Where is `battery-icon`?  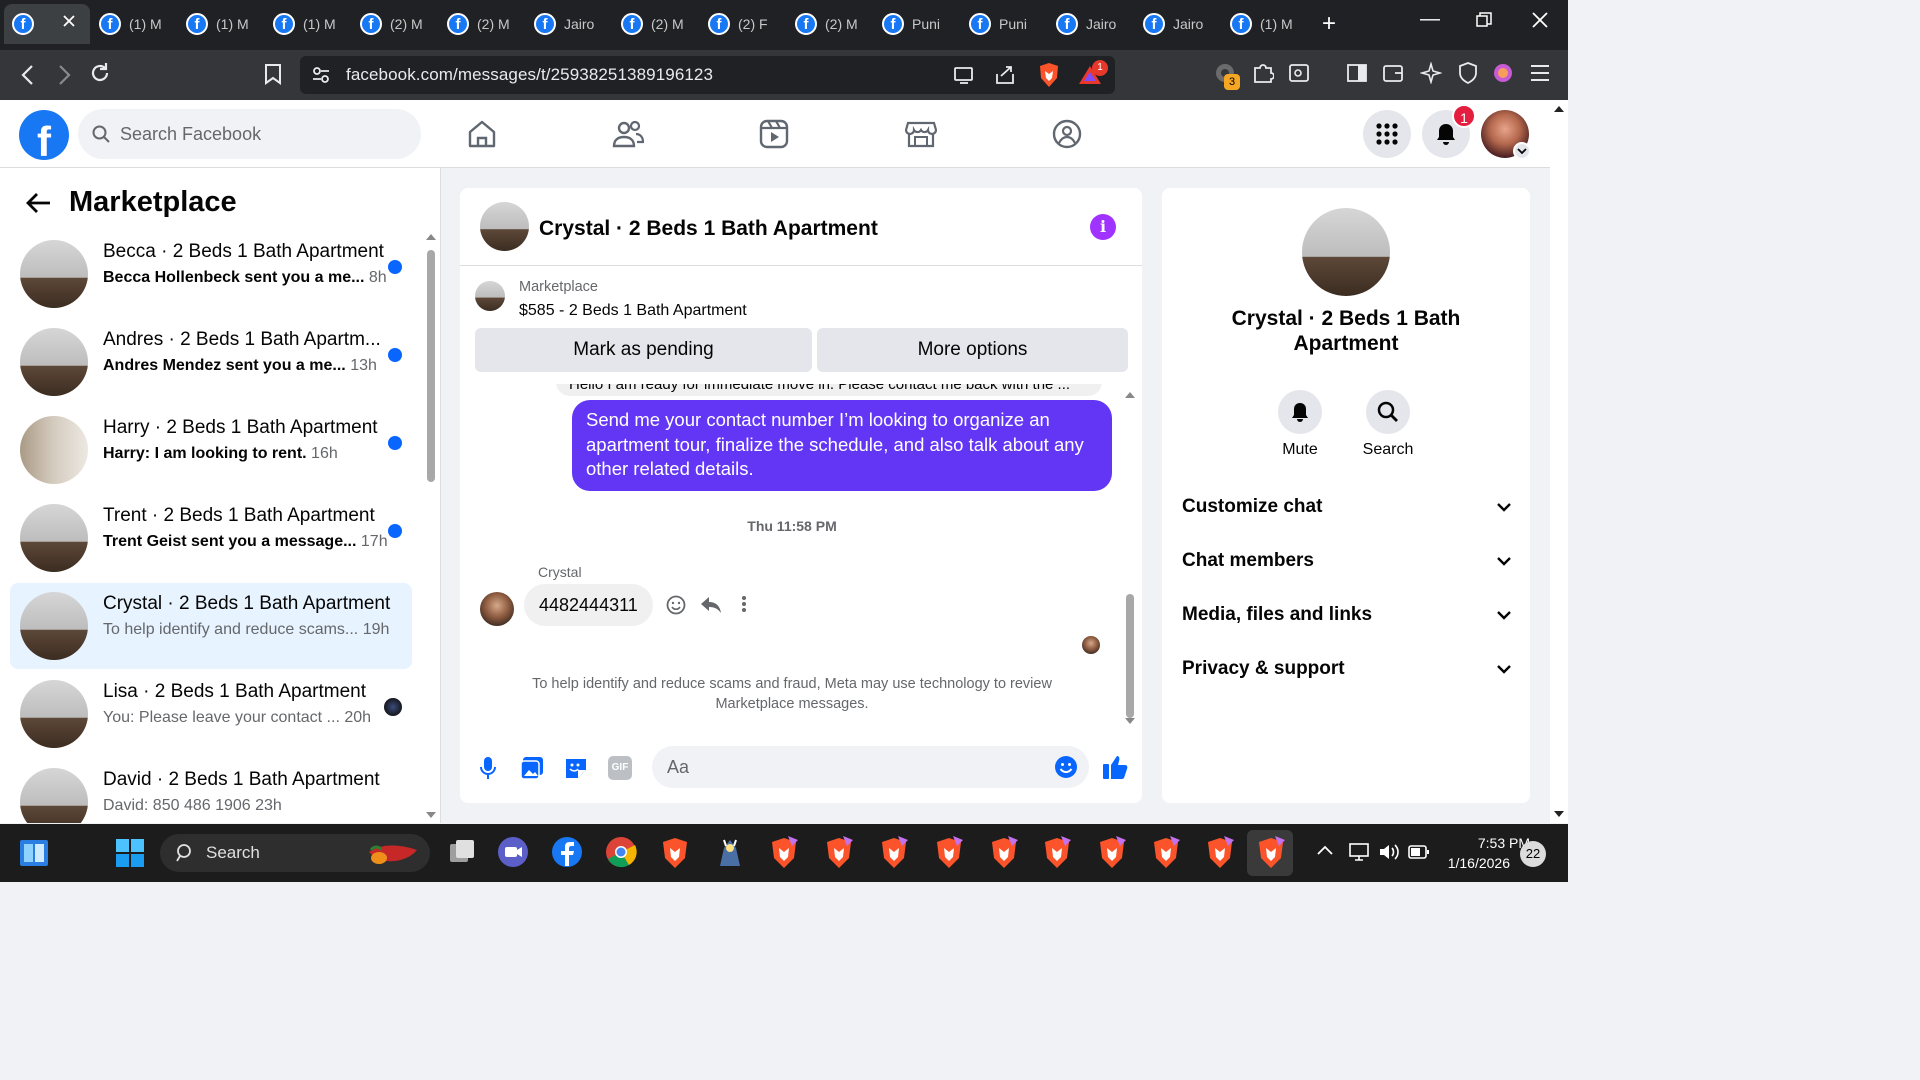 battery-icon is located at coordinates (1419, 852).